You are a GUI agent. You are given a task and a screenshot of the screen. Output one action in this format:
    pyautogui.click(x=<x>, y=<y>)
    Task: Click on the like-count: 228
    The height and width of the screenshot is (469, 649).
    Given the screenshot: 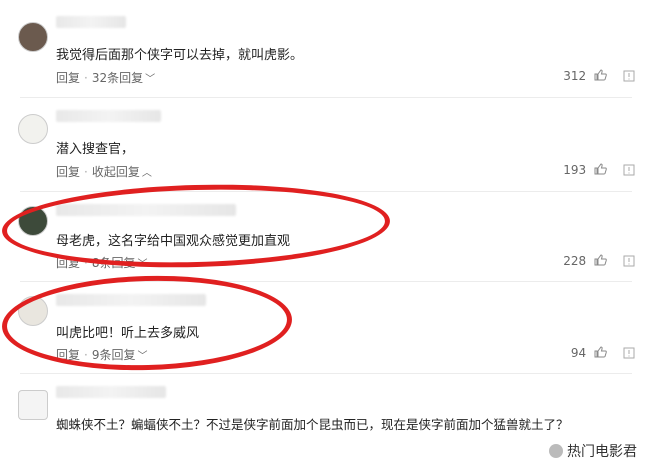 What is the action you would take?
    pyautogui.click(x=585, y=261)
    